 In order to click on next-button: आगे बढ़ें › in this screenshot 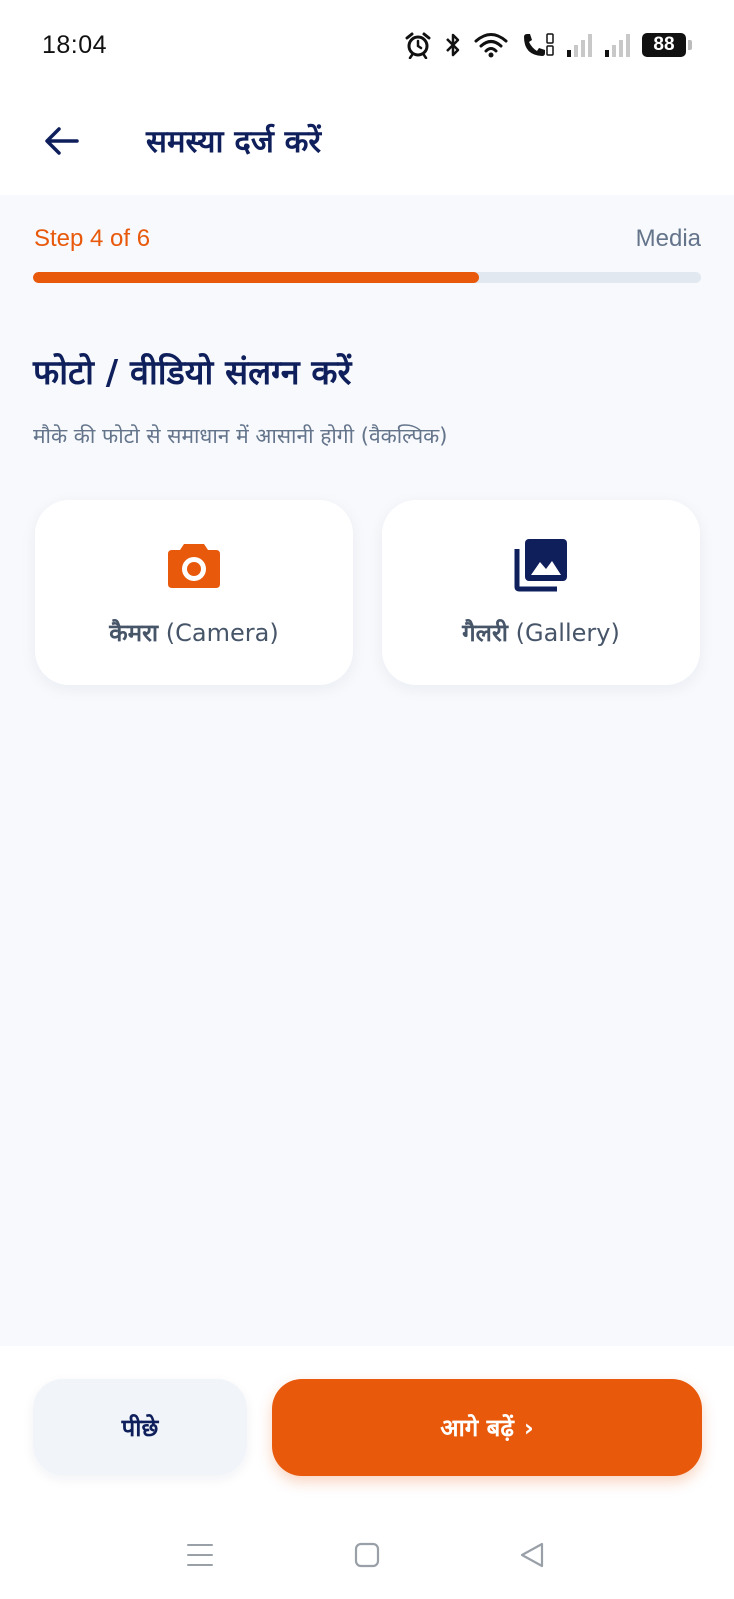, I will do `click(487, 1427)`.